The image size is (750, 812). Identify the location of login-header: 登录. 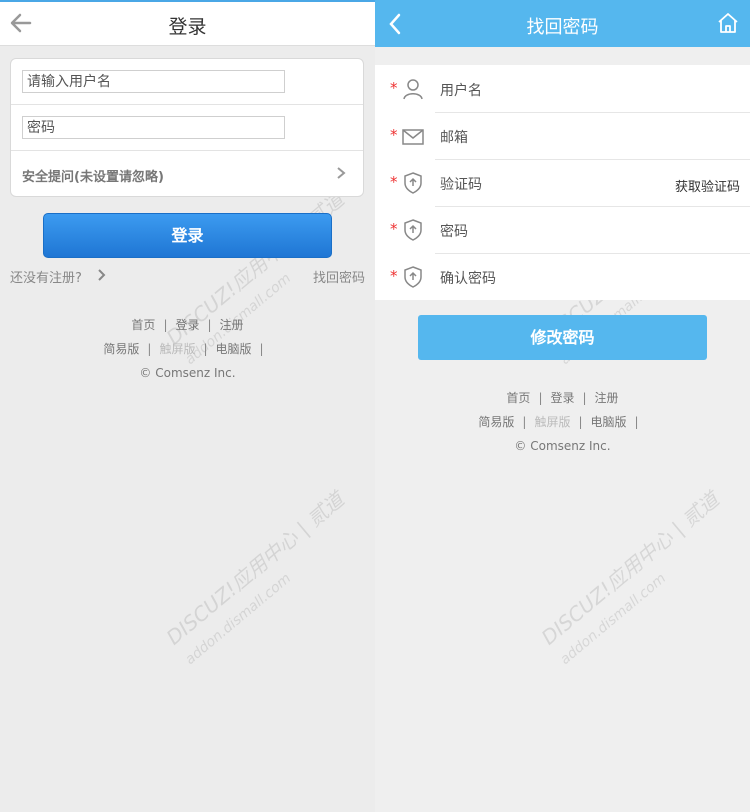
(187, 23).